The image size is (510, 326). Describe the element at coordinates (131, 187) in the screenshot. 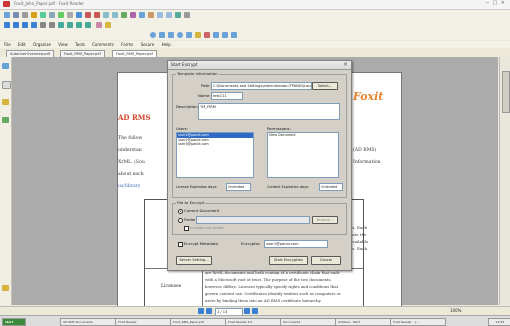

I see `document-link: us/library` at that location.